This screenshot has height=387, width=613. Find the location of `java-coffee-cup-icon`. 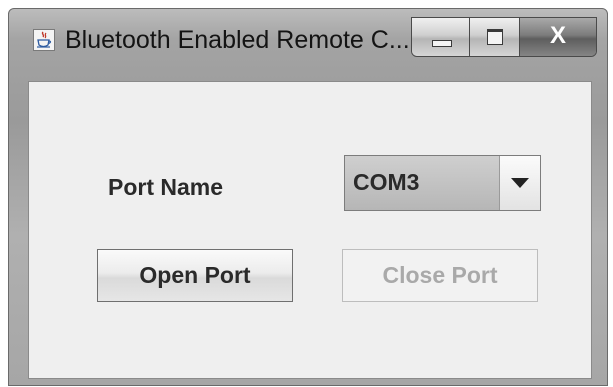

java-coffee-cup-icon is located at coordinates (44, 40).